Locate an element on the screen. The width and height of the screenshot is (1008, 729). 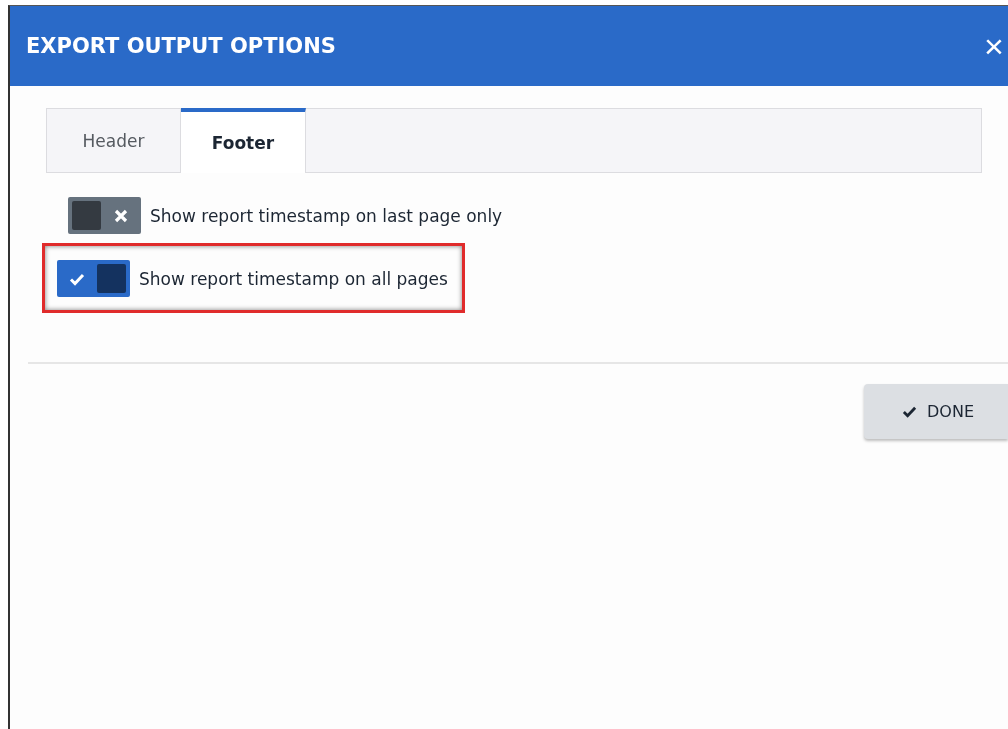
check-icon is located at coordinates (909, 411).